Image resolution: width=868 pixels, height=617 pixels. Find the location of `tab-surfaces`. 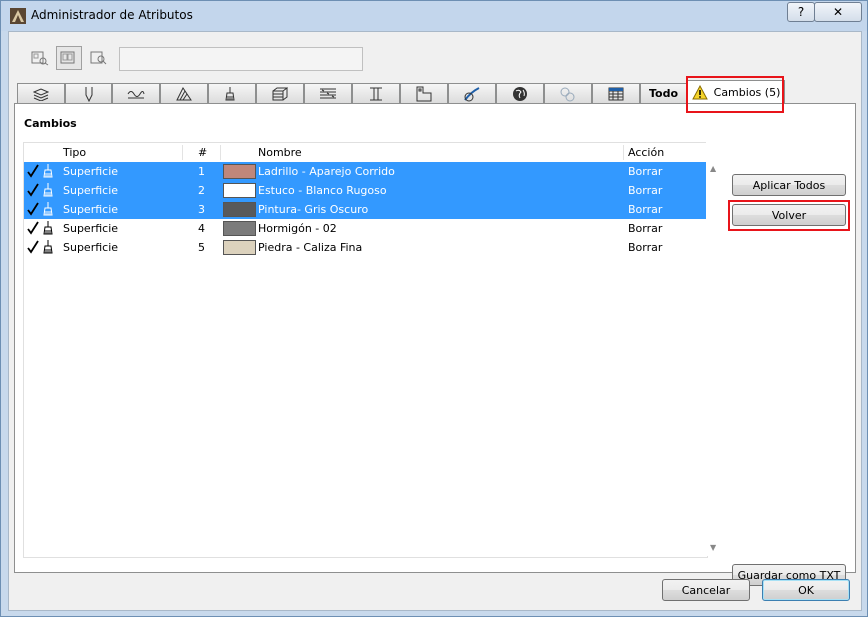

tab-surfaces is located at coordinates (232, 93).